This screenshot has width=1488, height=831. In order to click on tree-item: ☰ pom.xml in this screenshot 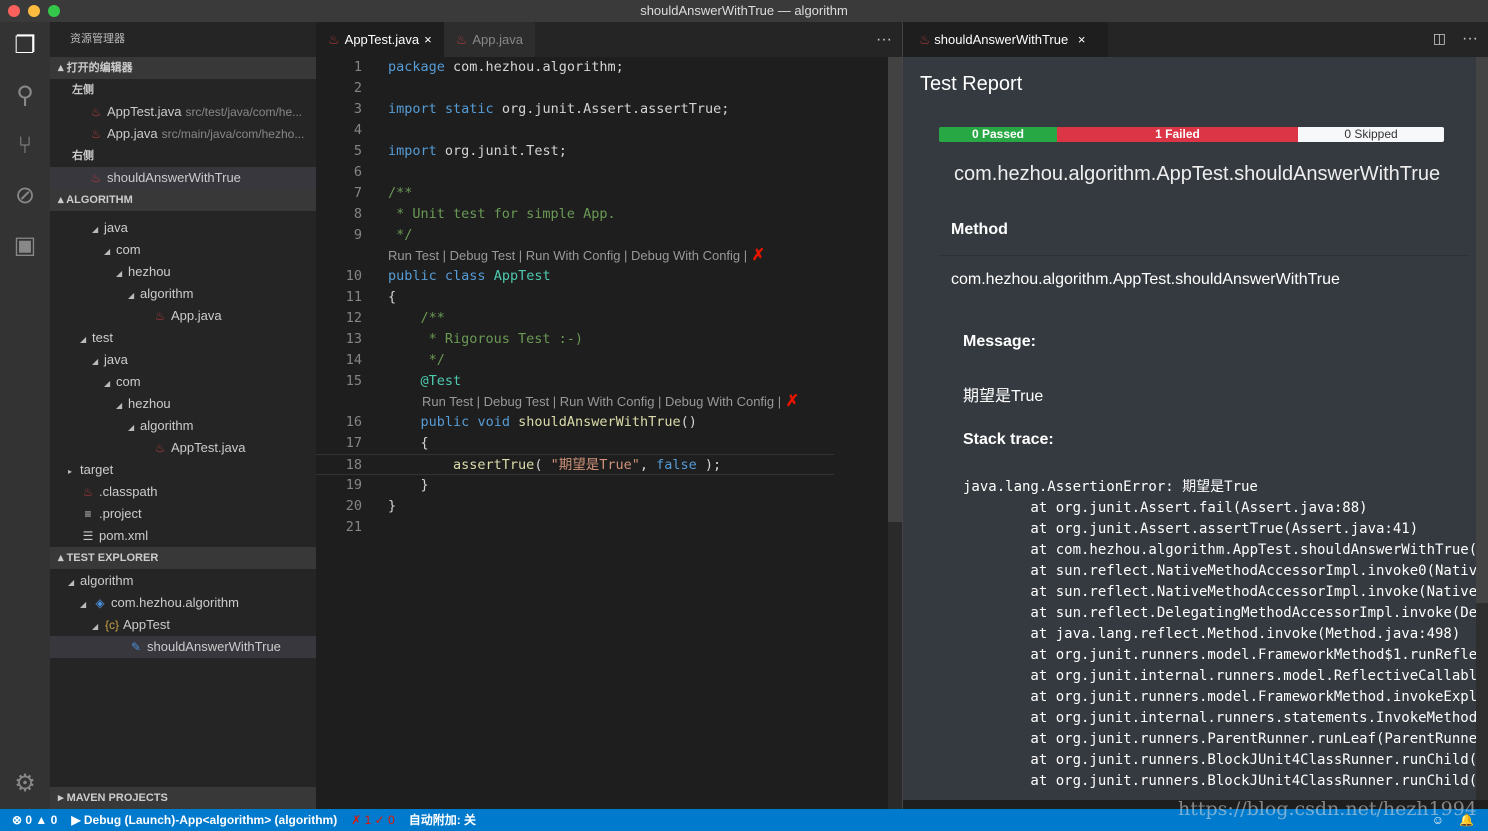, I will do `click(183, 536)`.